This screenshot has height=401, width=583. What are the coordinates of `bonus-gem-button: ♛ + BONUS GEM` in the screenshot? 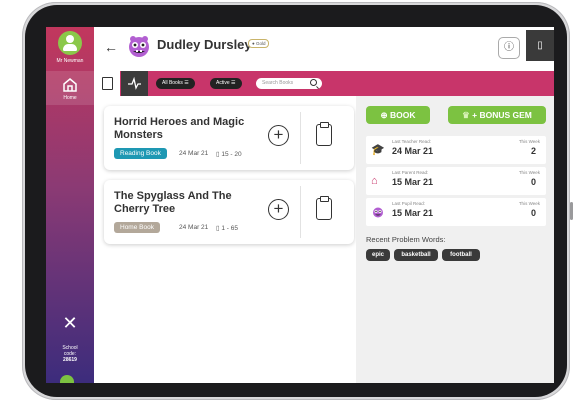 It's located at (497, 115).